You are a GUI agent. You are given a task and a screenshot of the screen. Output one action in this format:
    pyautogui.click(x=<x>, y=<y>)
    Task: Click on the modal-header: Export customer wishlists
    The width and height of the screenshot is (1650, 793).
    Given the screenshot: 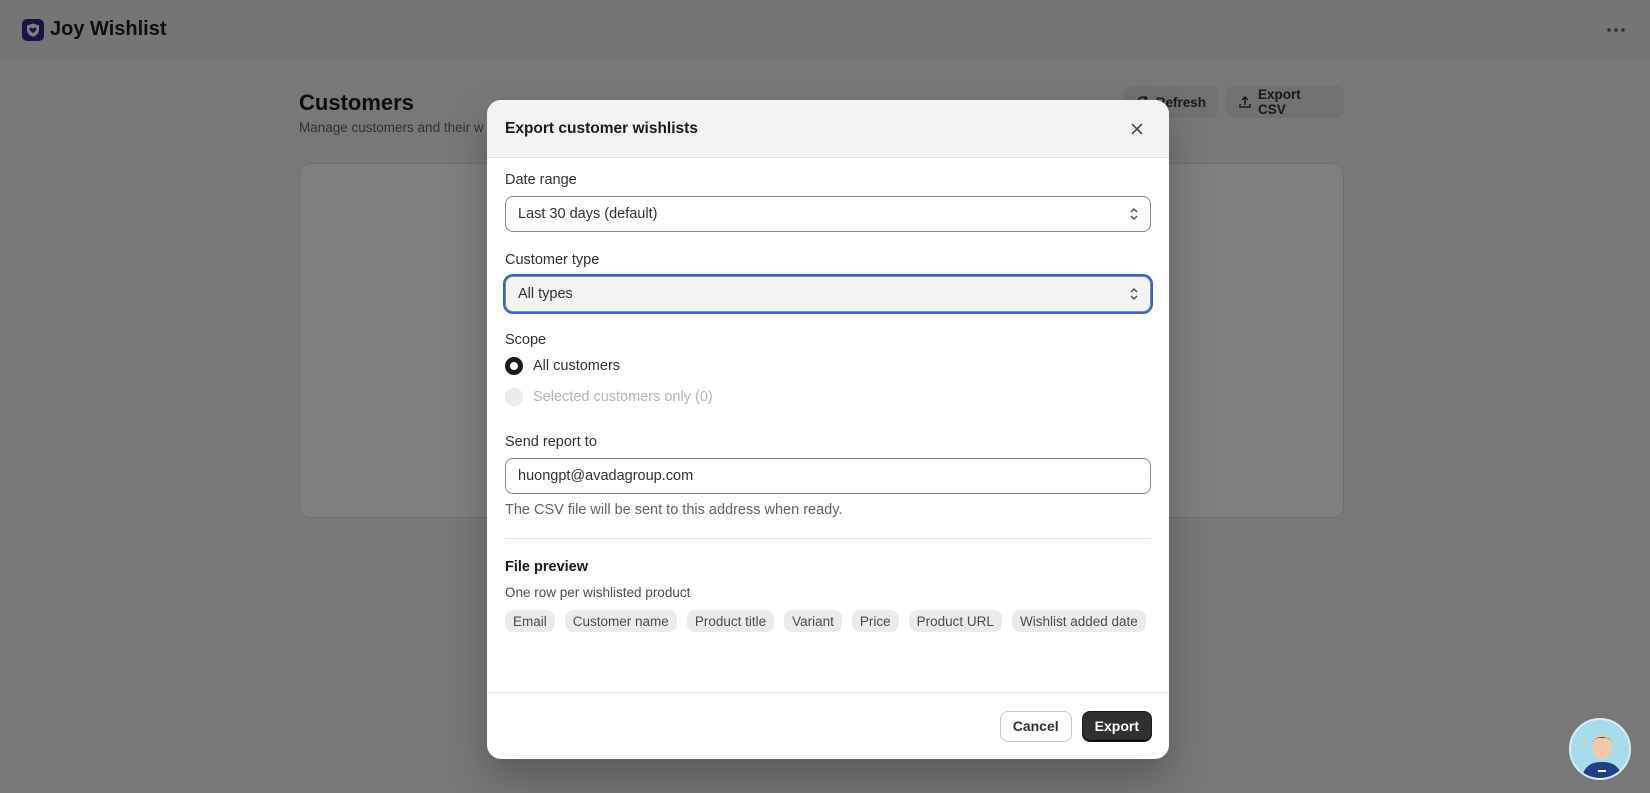 What is the action you would take?
    pyautogui.click(x=828, y=129)
    